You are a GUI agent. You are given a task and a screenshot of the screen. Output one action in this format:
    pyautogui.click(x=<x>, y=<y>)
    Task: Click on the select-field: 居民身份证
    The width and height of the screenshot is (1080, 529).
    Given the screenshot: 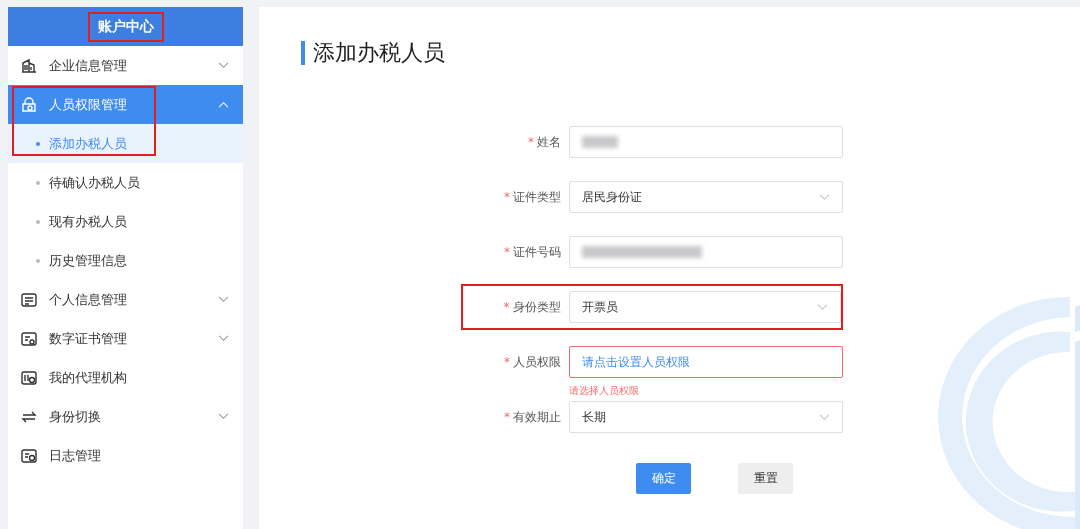 What is the action you would take?
    pyautogui.click(x=706, y=197)
    